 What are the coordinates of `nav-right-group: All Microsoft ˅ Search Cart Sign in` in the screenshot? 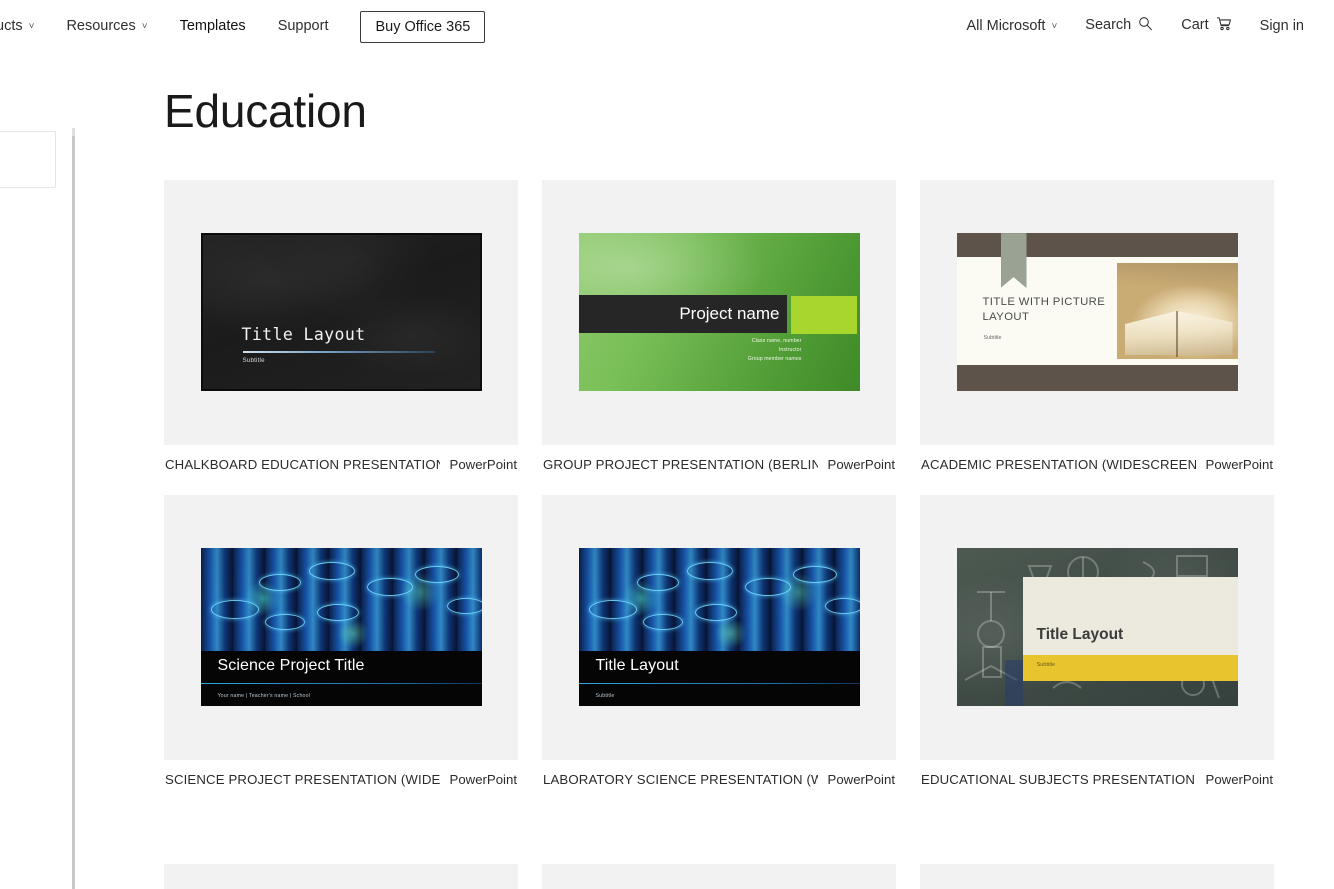 It's located at (1135, 26).